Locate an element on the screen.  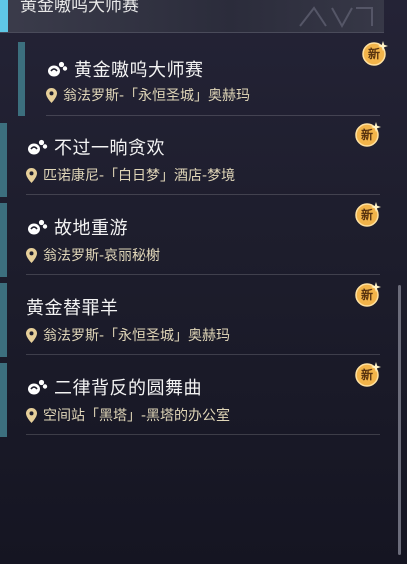
quest-location: 翁法罗斯-哀丽秘榭 is located at coordinates (102, 256).